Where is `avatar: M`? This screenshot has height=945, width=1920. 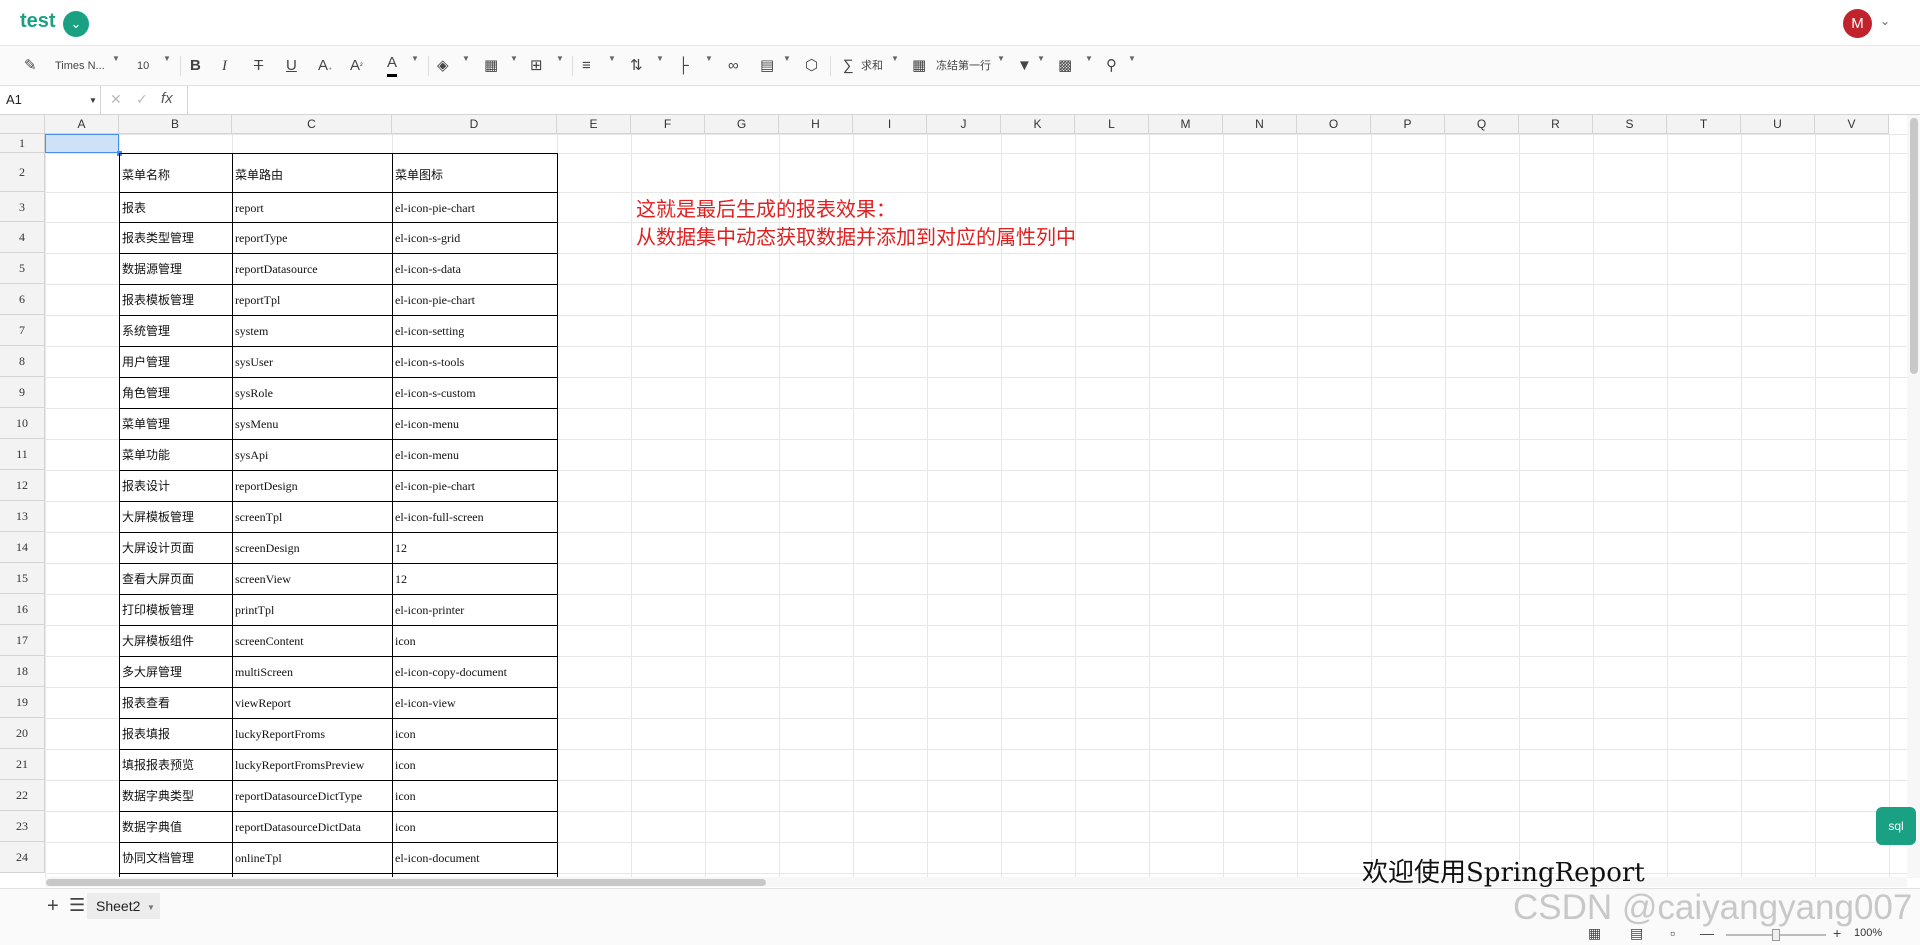 avatar: M is located at coordinates (1857, 23).